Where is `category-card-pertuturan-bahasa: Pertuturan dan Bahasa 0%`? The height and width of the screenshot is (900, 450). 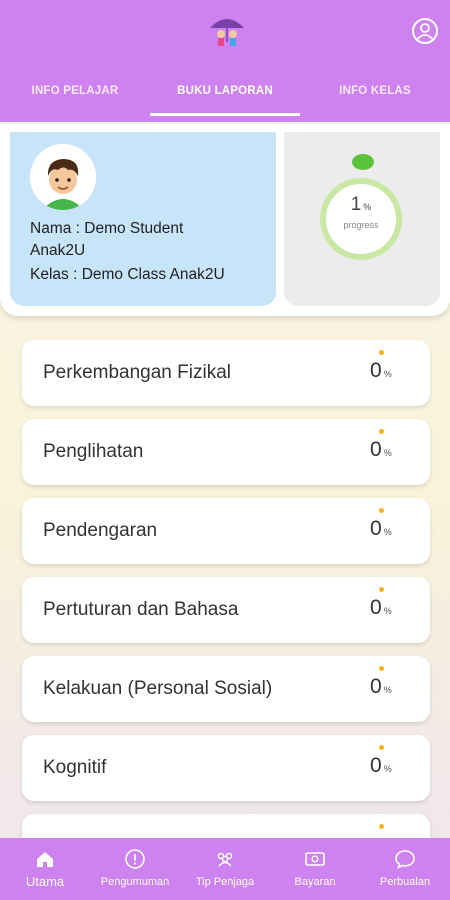
category-card-pertuturan-bahasa: Pertuturan dan Bahasa 0% is located at coordinates (226, 610).